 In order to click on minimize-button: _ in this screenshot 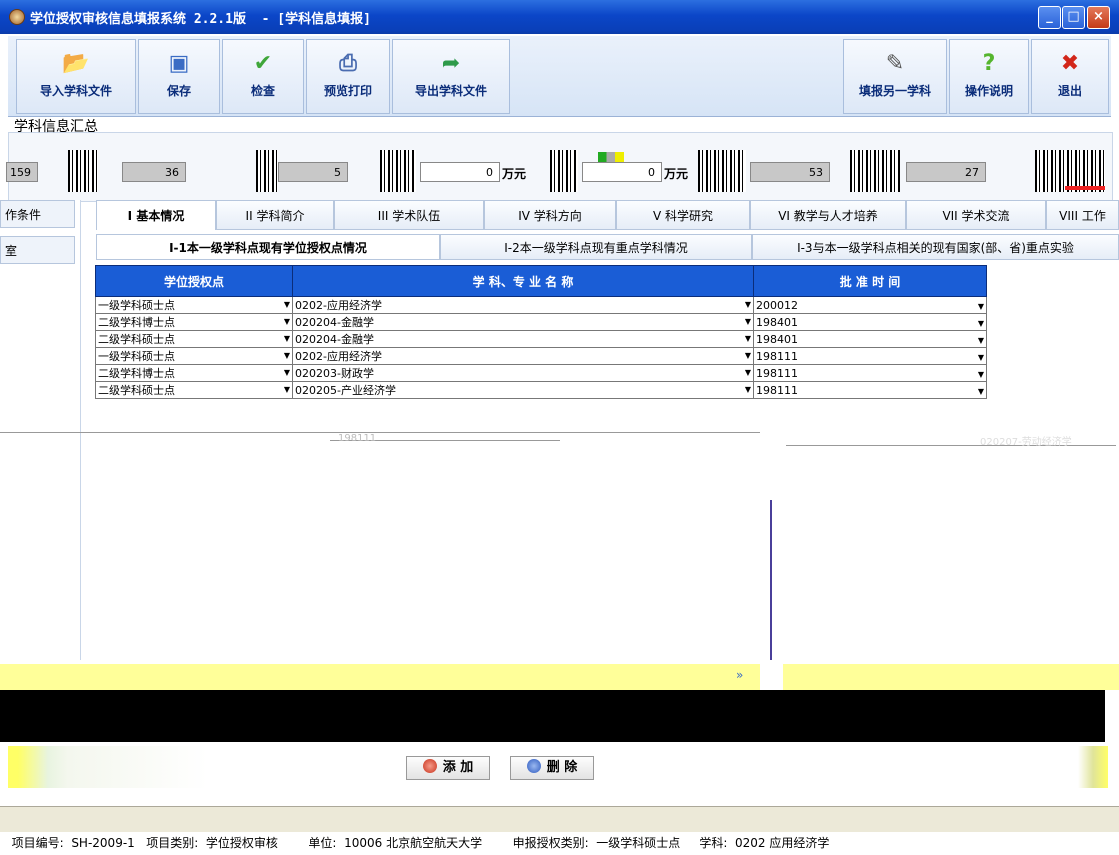, I will do `click(1049, 17)`.